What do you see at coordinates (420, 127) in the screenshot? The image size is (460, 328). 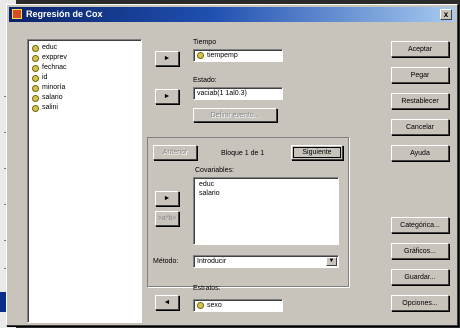 I see `cancelar-button: Cancelar` at bounding box center [420, 127].